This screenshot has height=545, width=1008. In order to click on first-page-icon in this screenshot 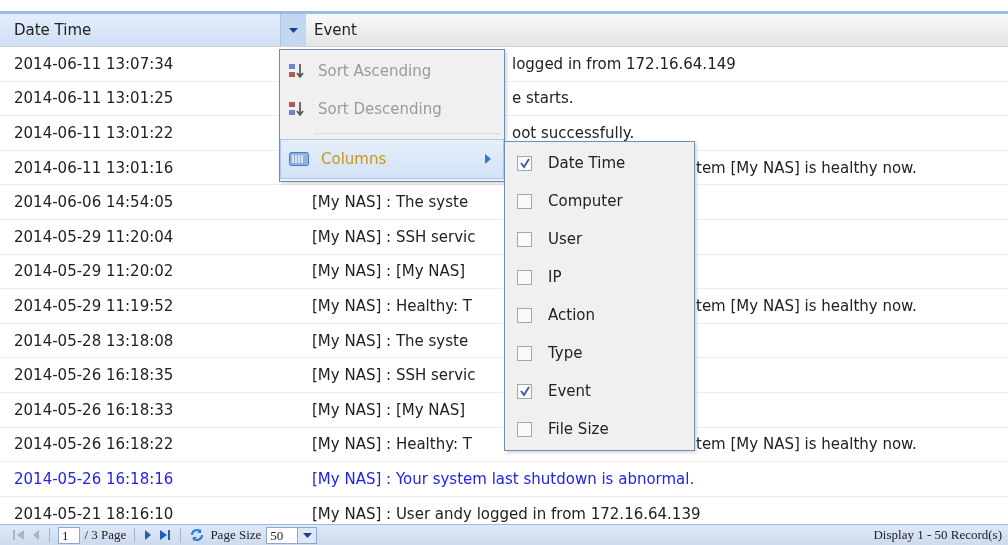, I will do `click(19, 535)`.